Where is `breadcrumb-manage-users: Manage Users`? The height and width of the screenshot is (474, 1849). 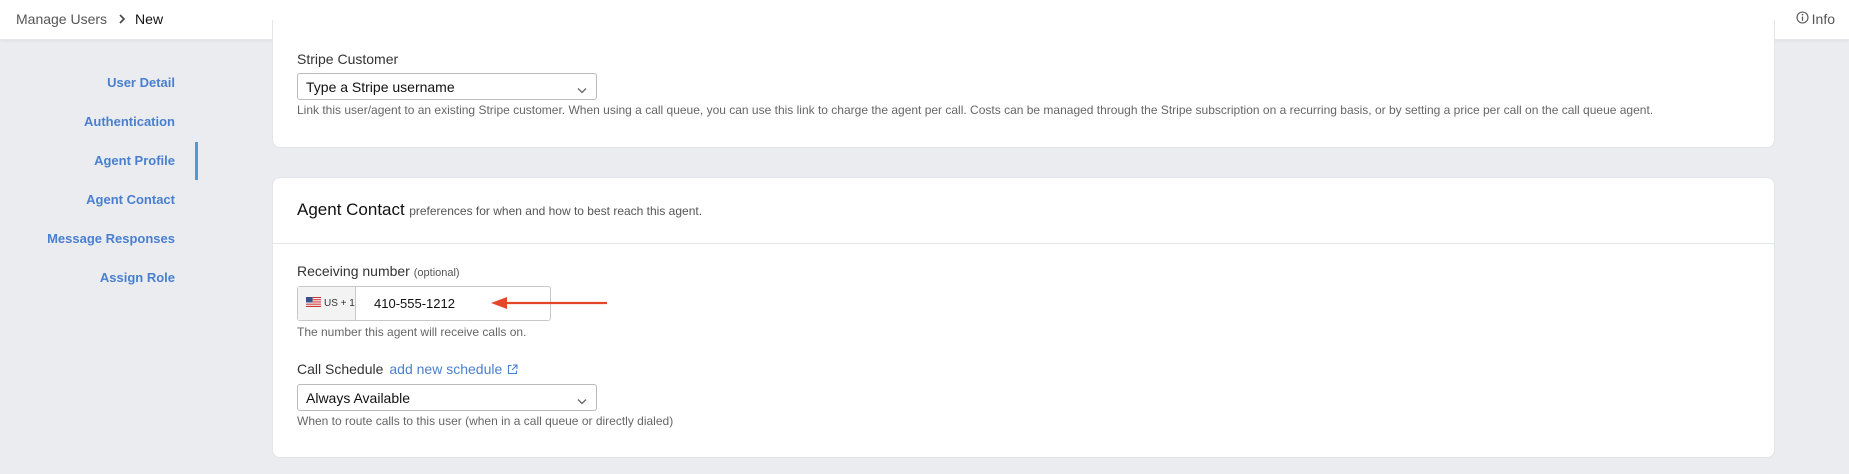
breadcrumb-manage-users: Manage Users is located at coordinates (61, 19).